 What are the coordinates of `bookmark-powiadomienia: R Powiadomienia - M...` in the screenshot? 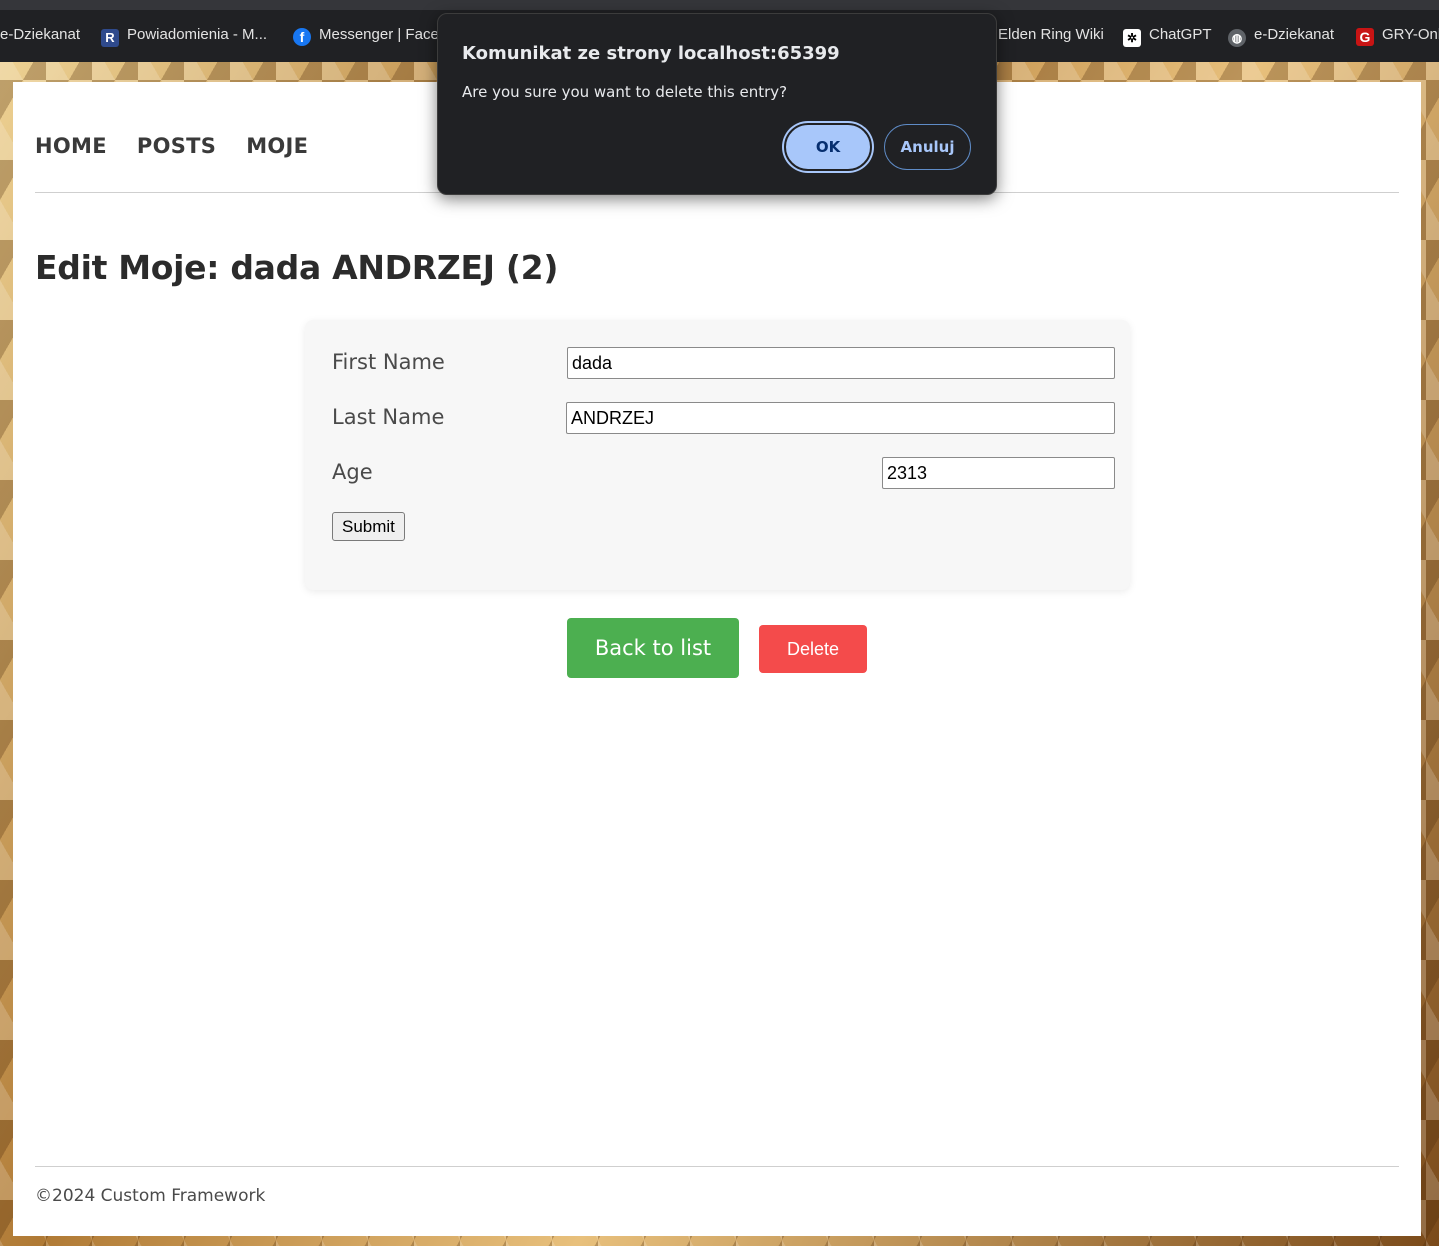 It's located at (184, 35).